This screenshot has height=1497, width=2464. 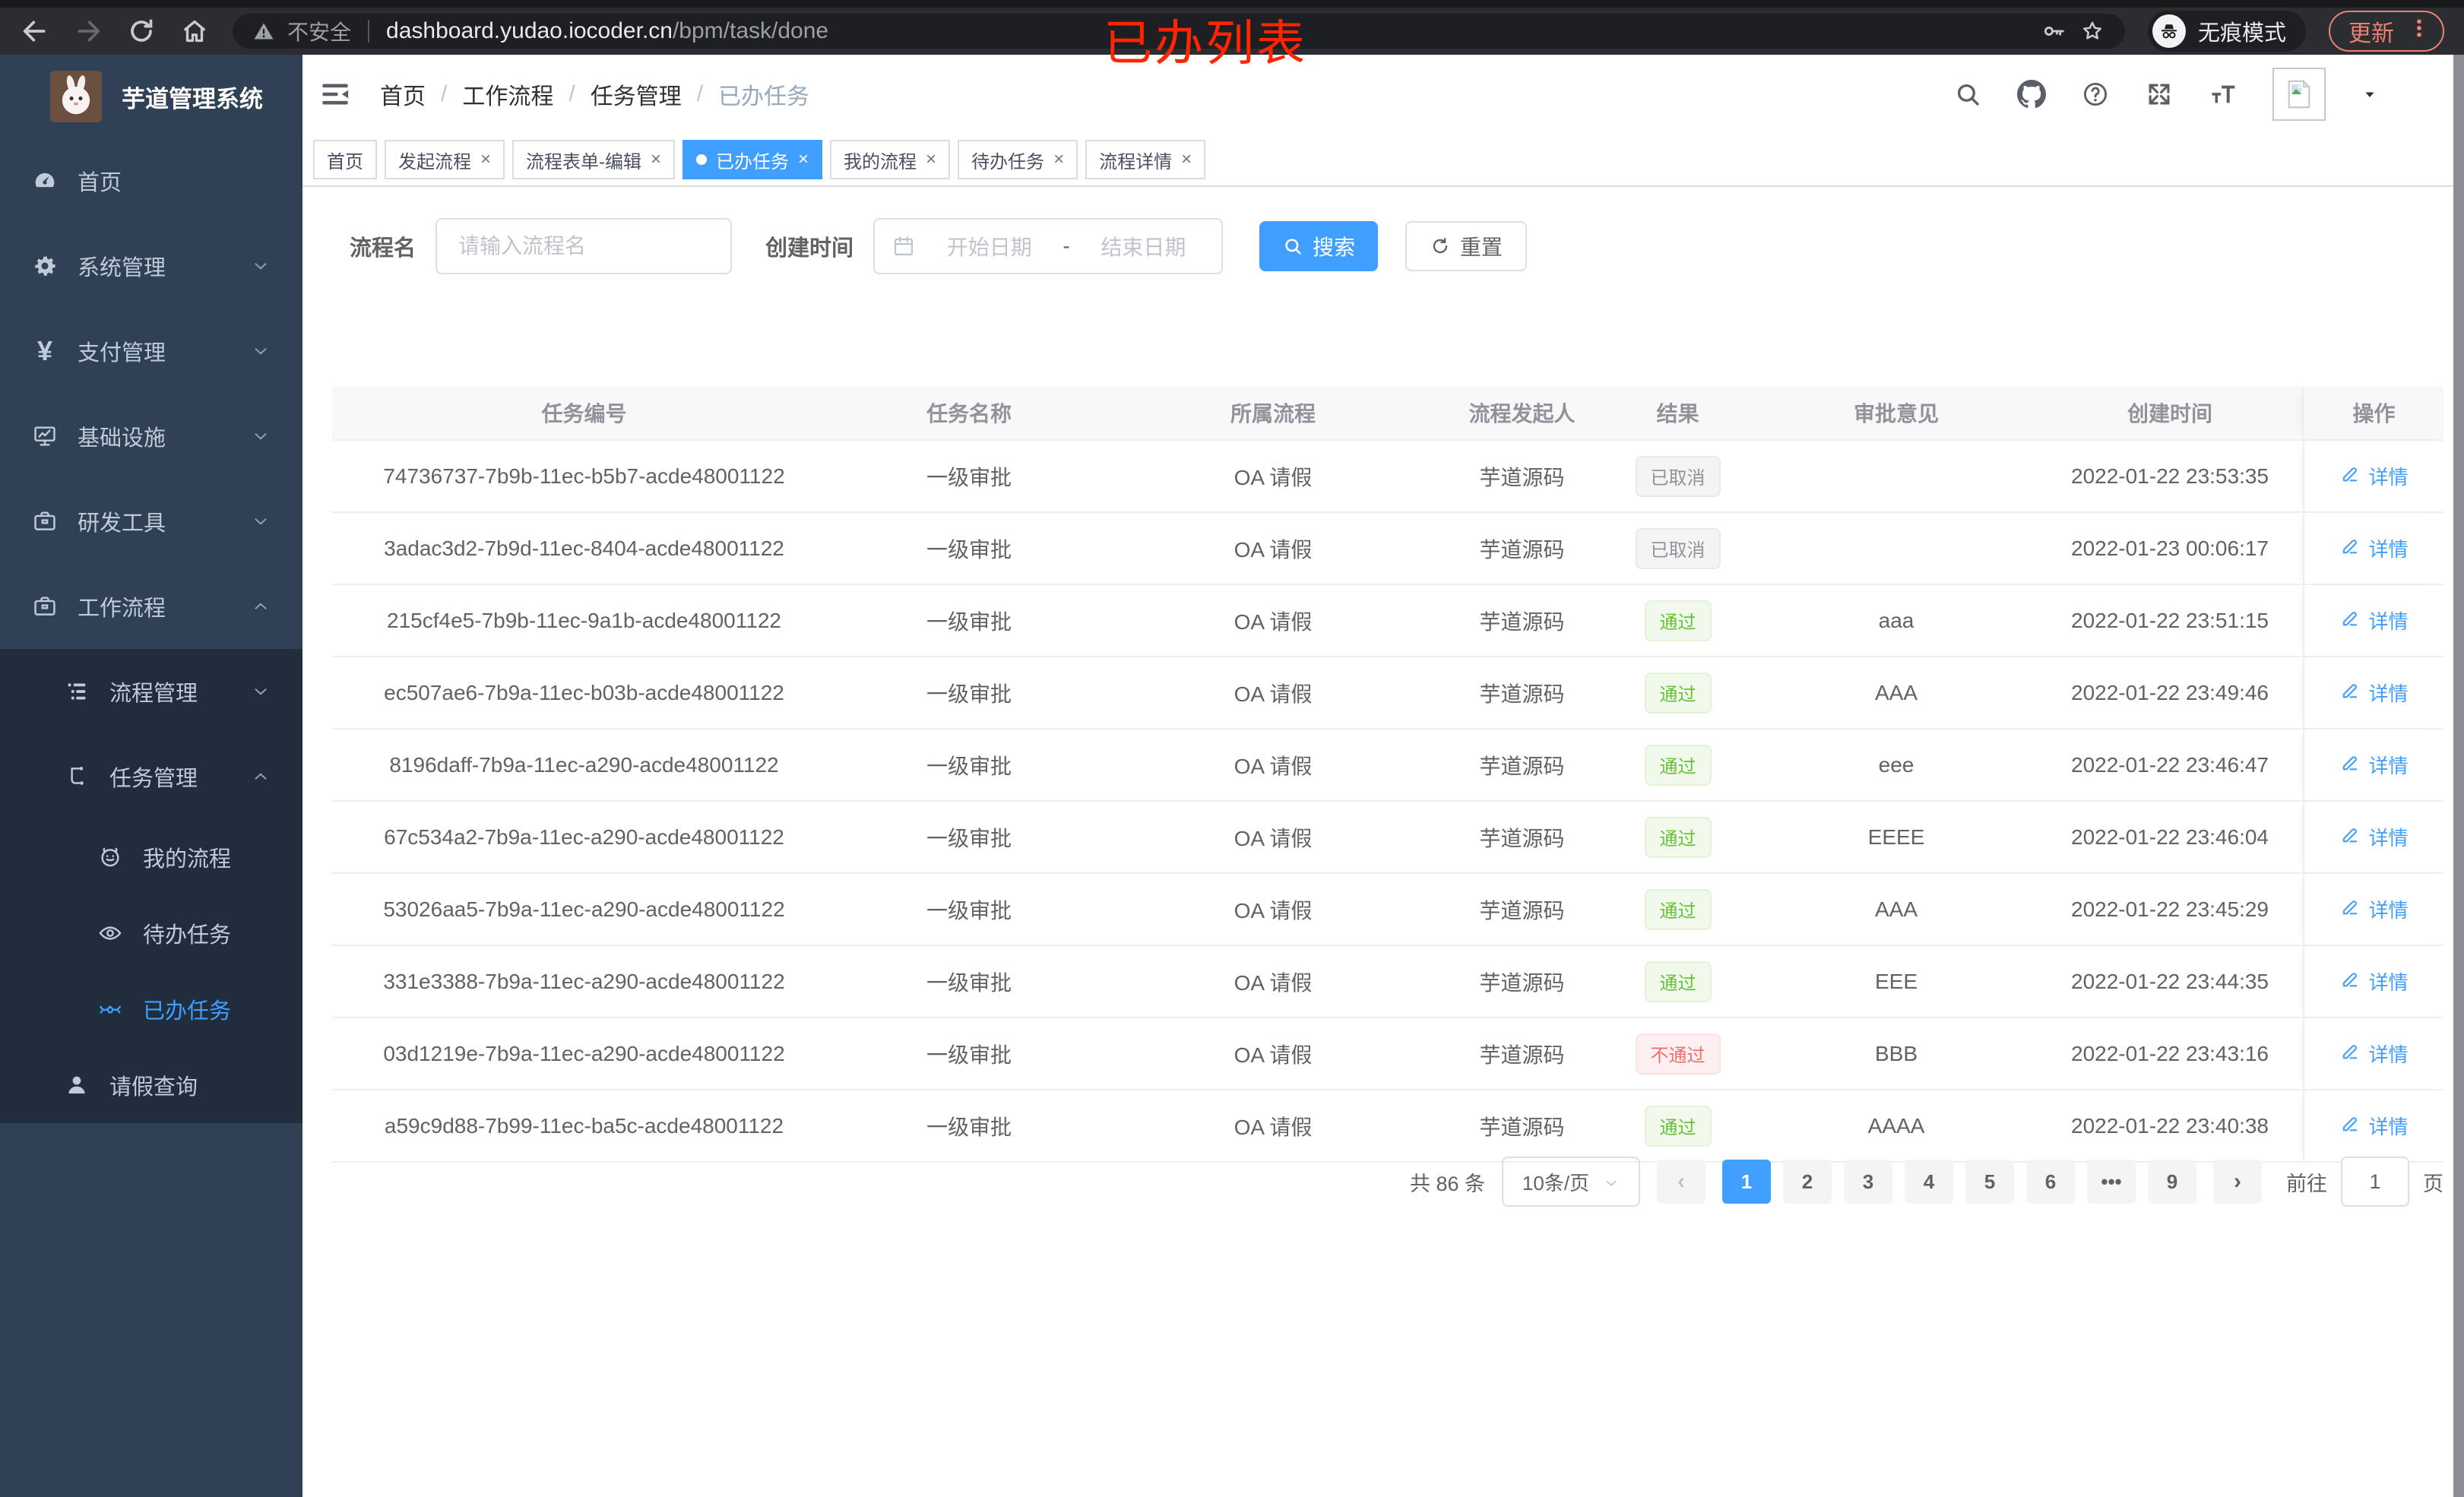 I want to click on forward-icon, so click(x=88, y=31).